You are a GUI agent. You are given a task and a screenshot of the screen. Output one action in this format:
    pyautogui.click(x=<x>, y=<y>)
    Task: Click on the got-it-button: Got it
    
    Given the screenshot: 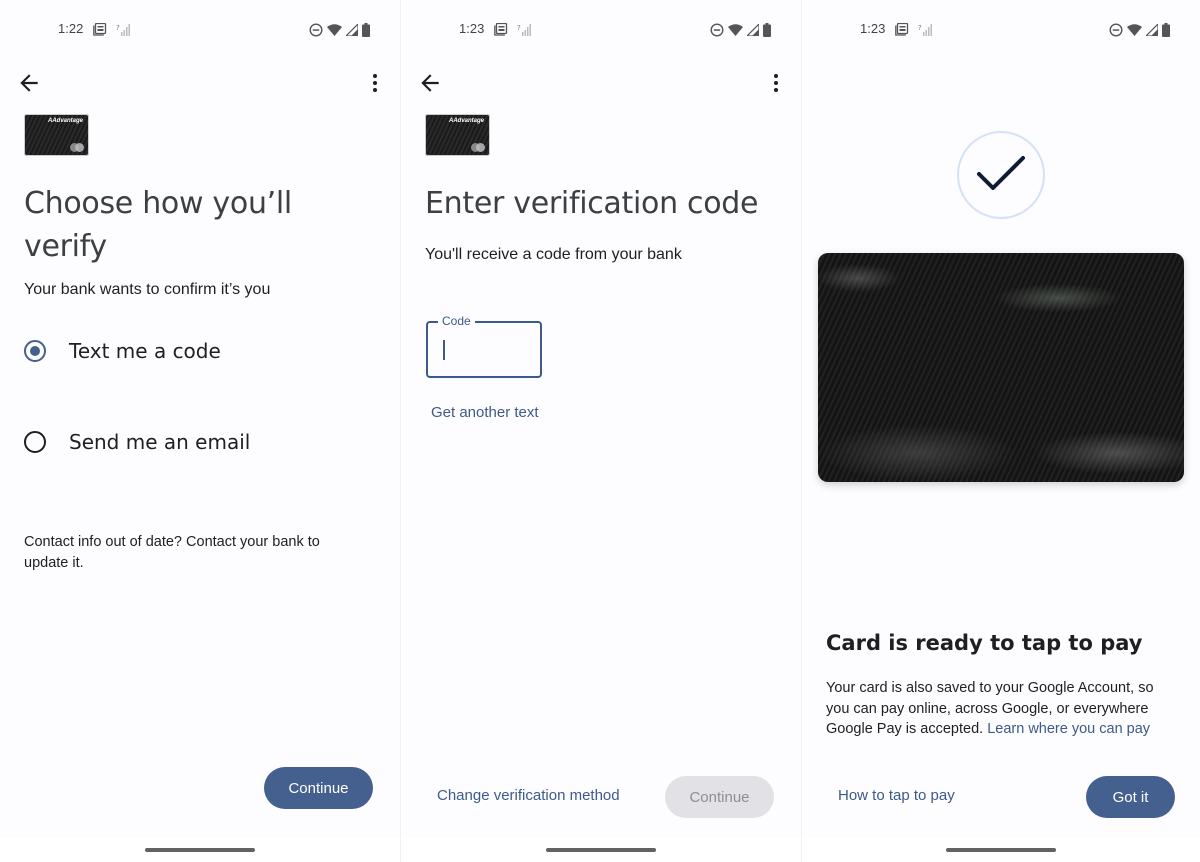 What is the action you would take?
    pyautogui.click(x=1130, y=797)
    